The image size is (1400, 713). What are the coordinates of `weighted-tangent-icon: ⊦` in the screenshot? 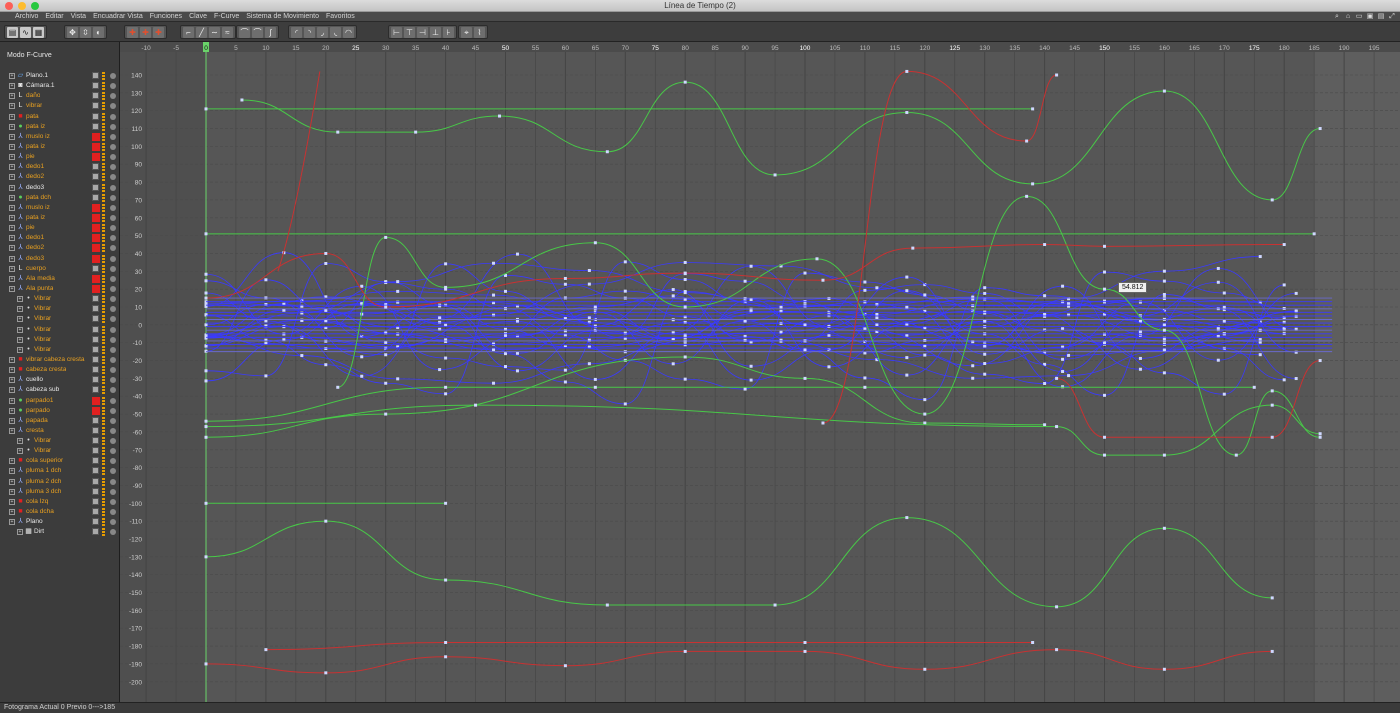 It's located at (448, 32).